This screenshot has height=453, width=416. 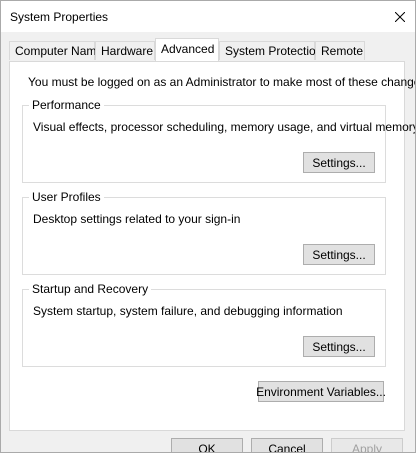 What do you see at coordinates (270, 50) in the screenshot?
I see `tab-system-protection: System Protection` at bounding box center [270, 50].